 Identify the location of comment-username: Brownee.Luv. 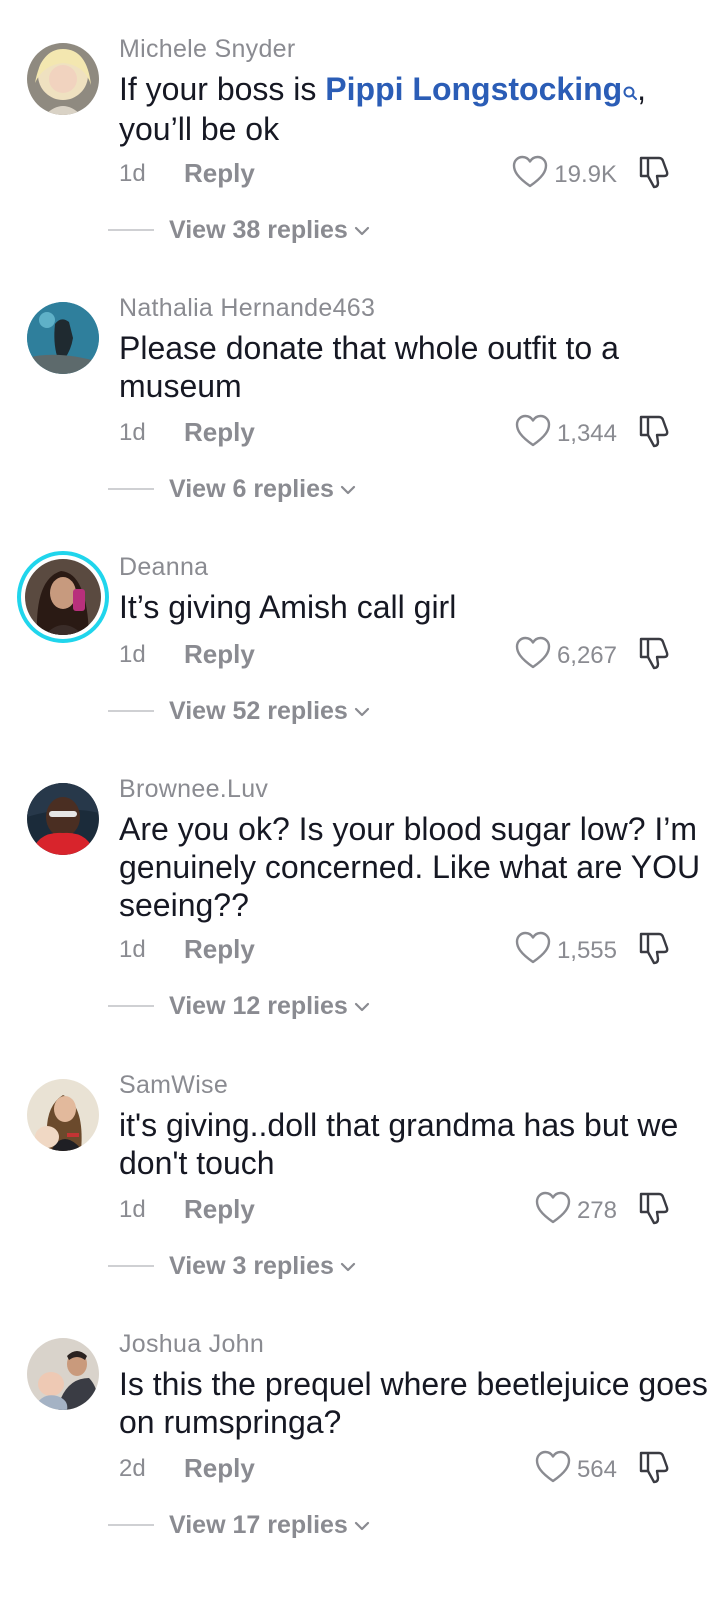
(193, 789).